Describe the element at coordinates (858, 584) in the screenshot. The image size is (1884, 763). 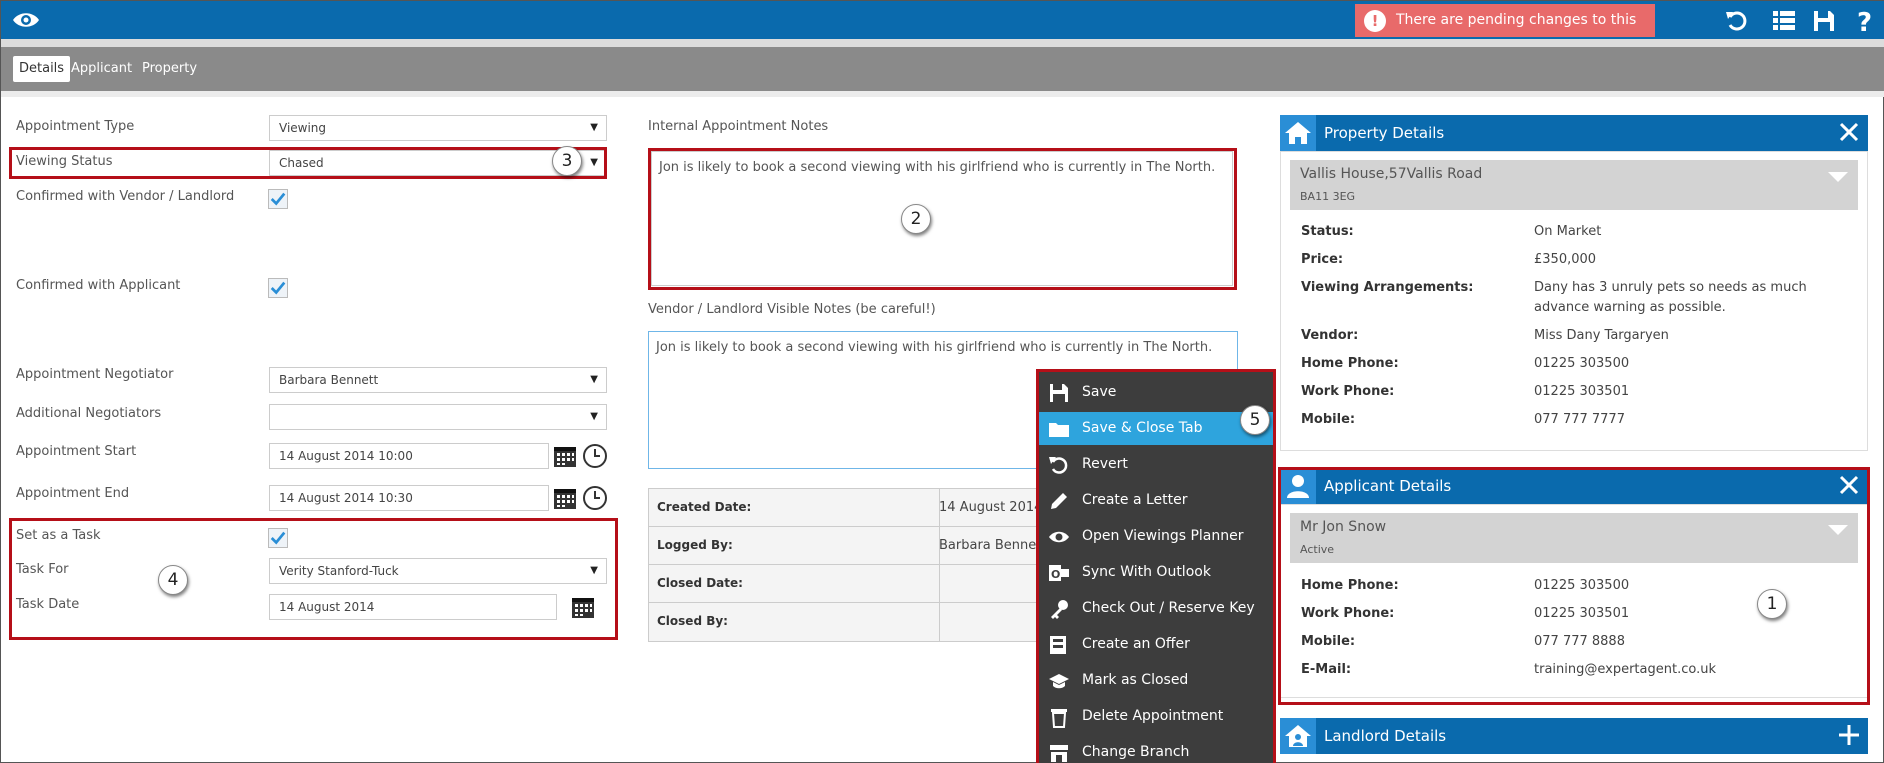
I see `table-row: Closed Date:` at that location.